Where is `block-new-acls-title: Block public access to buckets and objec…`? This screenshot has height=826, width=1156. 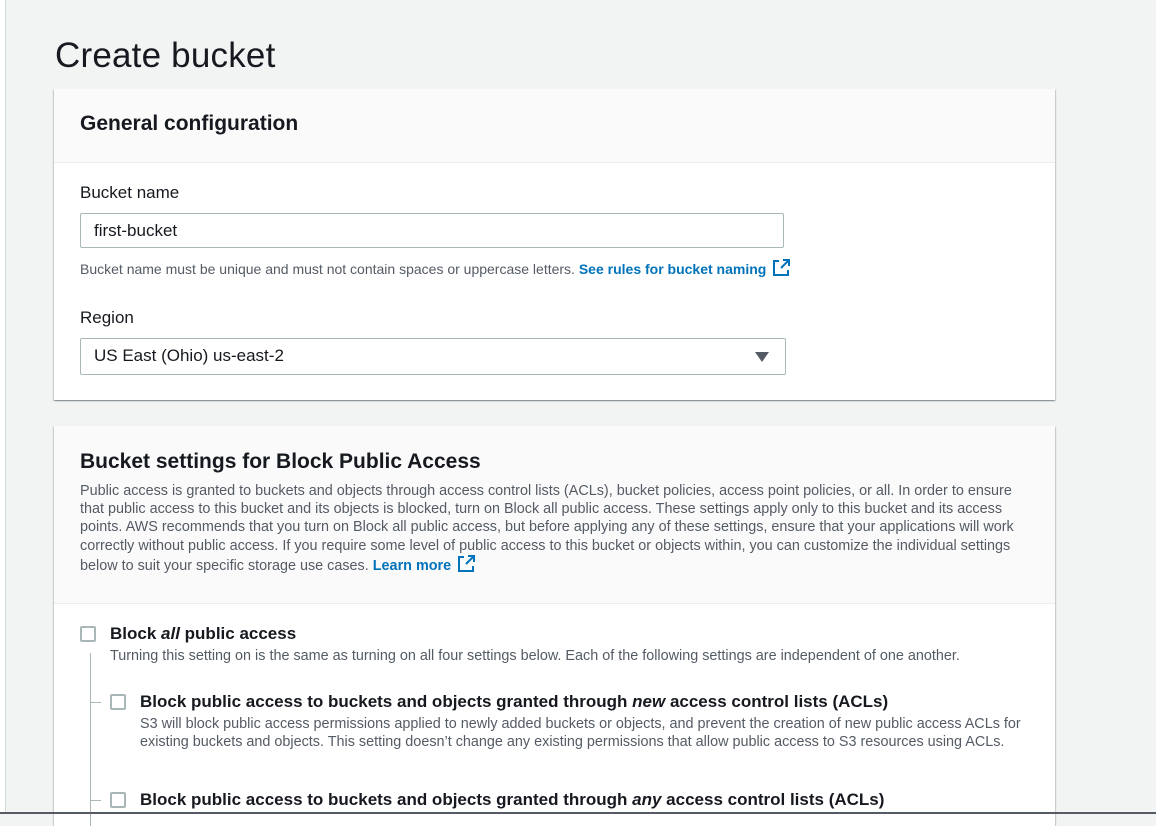
block-new-acls-title: Block public access to buckets and objec… is located at coordinates (514, 702).